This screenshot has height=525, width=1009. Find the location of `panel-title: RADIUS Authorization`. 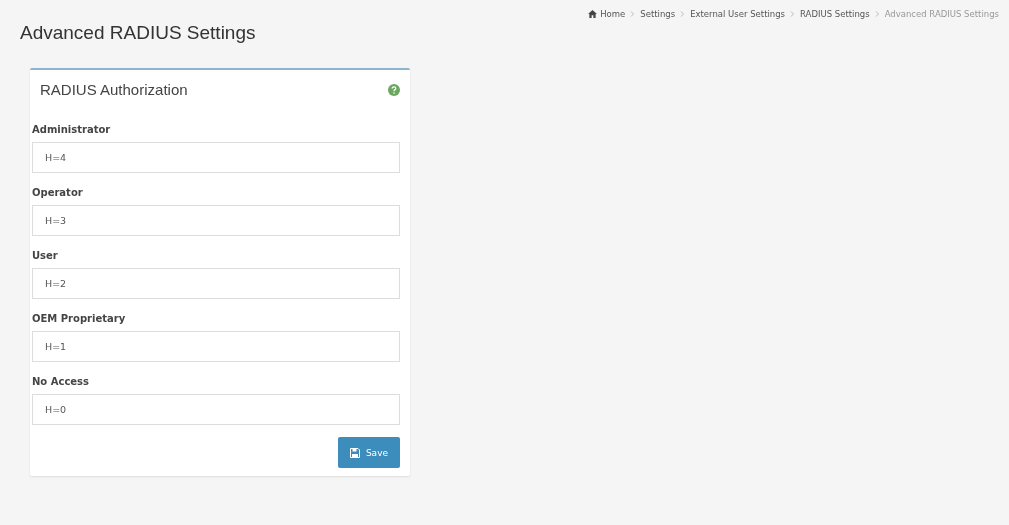

panel-title: RADIUS Authorization is located at coordinates (114, 89).